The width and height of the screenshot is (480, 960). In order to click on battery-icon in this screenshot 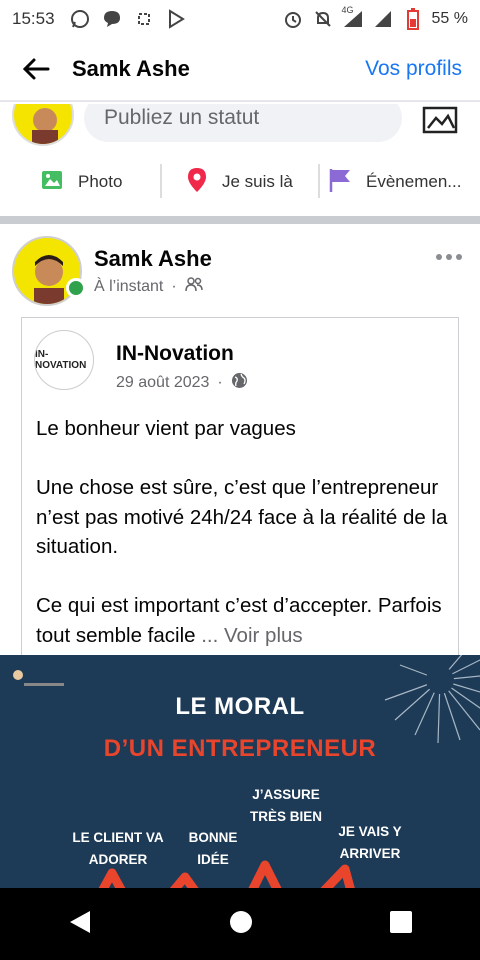, I will do `click(413, 19)`.